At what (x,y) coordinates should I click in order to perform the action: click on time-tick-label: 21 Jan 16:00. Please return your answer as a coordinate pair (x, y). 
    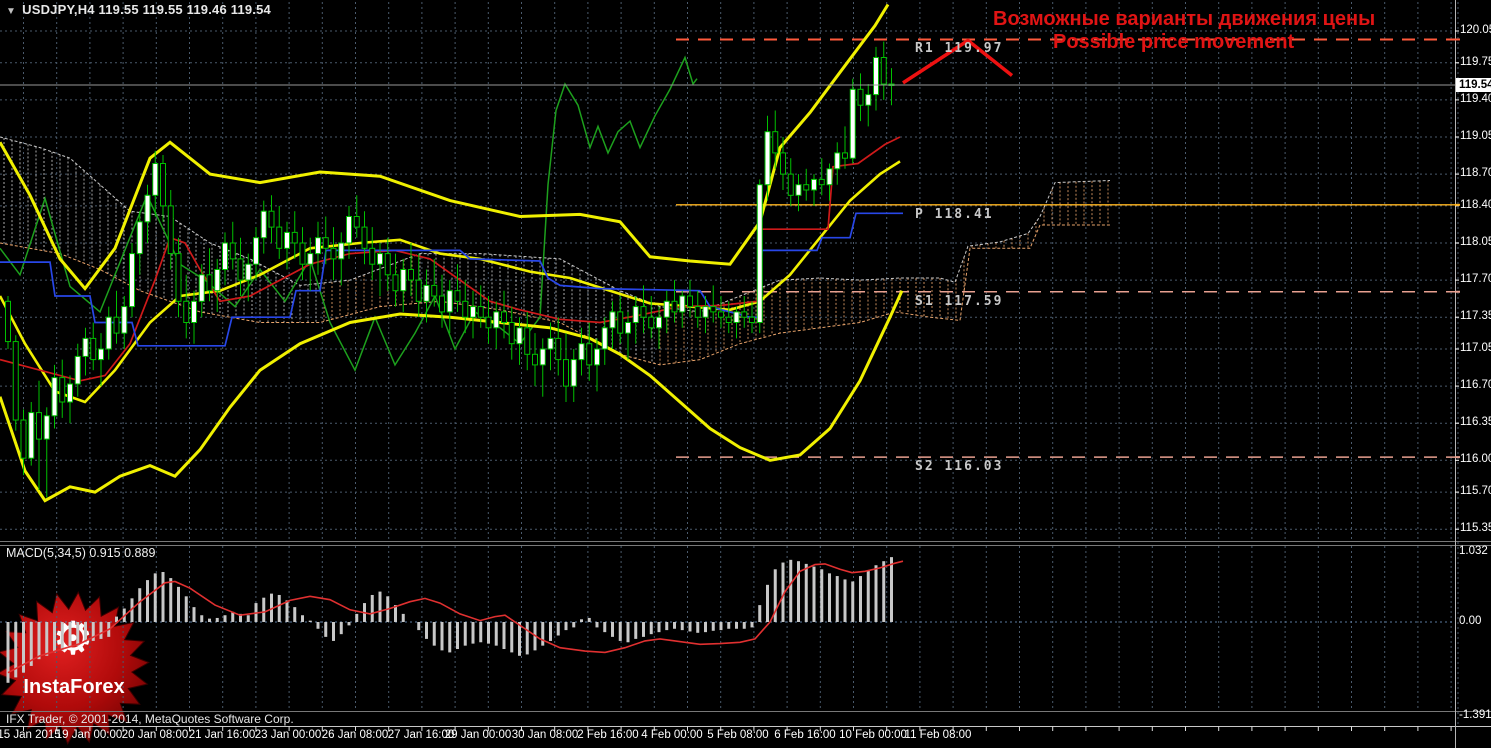
    Looking at the image, I should click on (222, 735).